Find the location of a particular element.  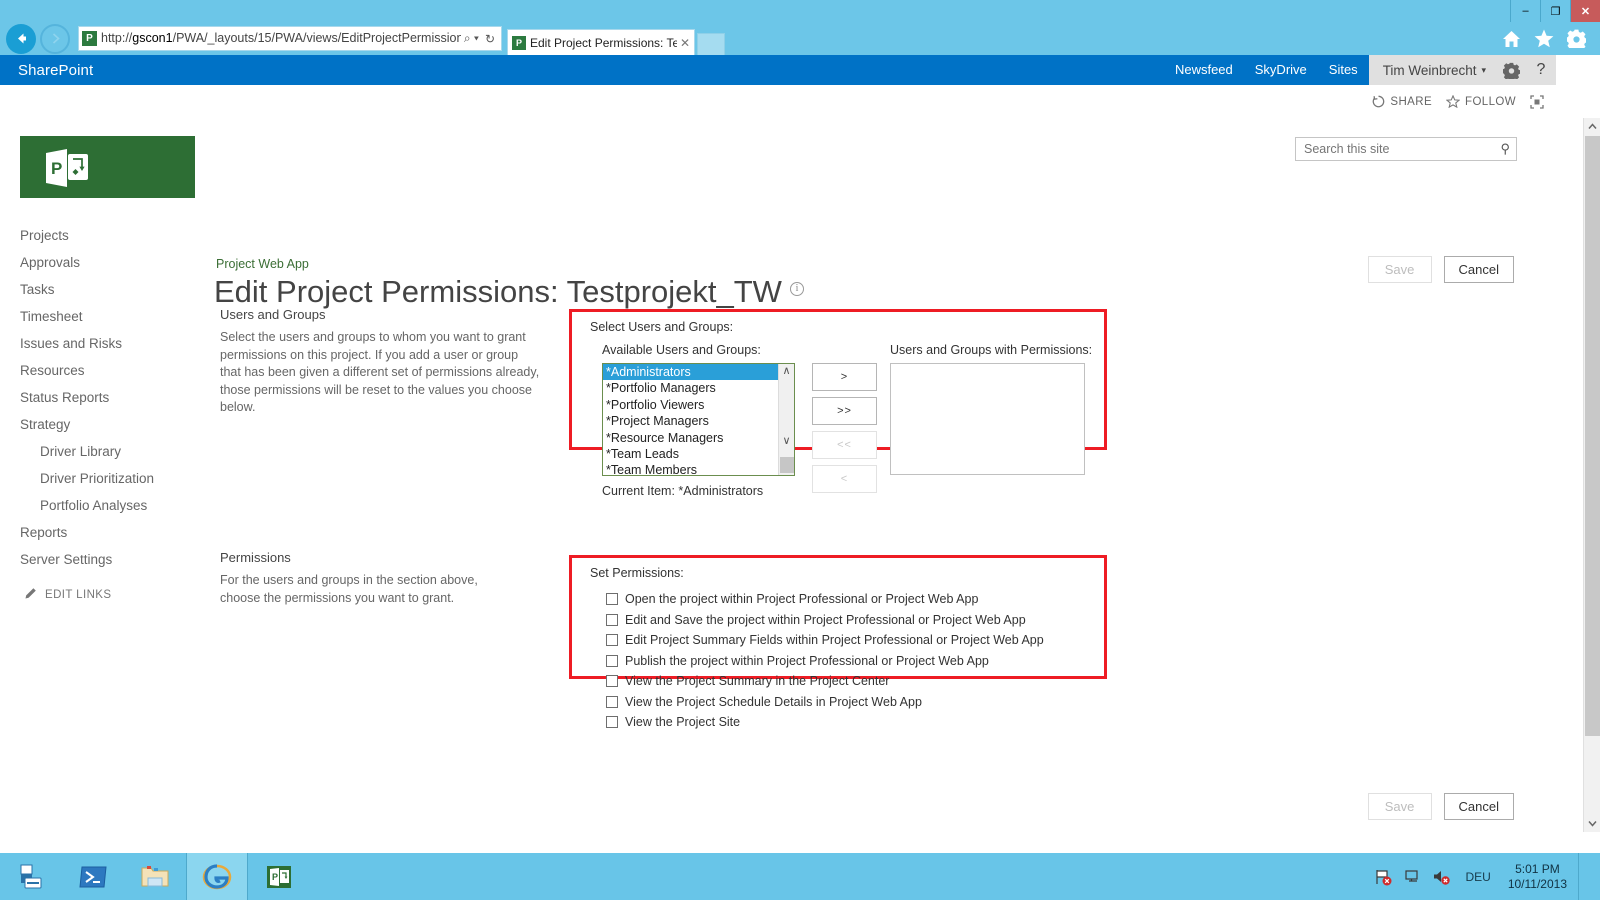

sidebar-item-tasks: Tasks is located at coordinates (100, 289).